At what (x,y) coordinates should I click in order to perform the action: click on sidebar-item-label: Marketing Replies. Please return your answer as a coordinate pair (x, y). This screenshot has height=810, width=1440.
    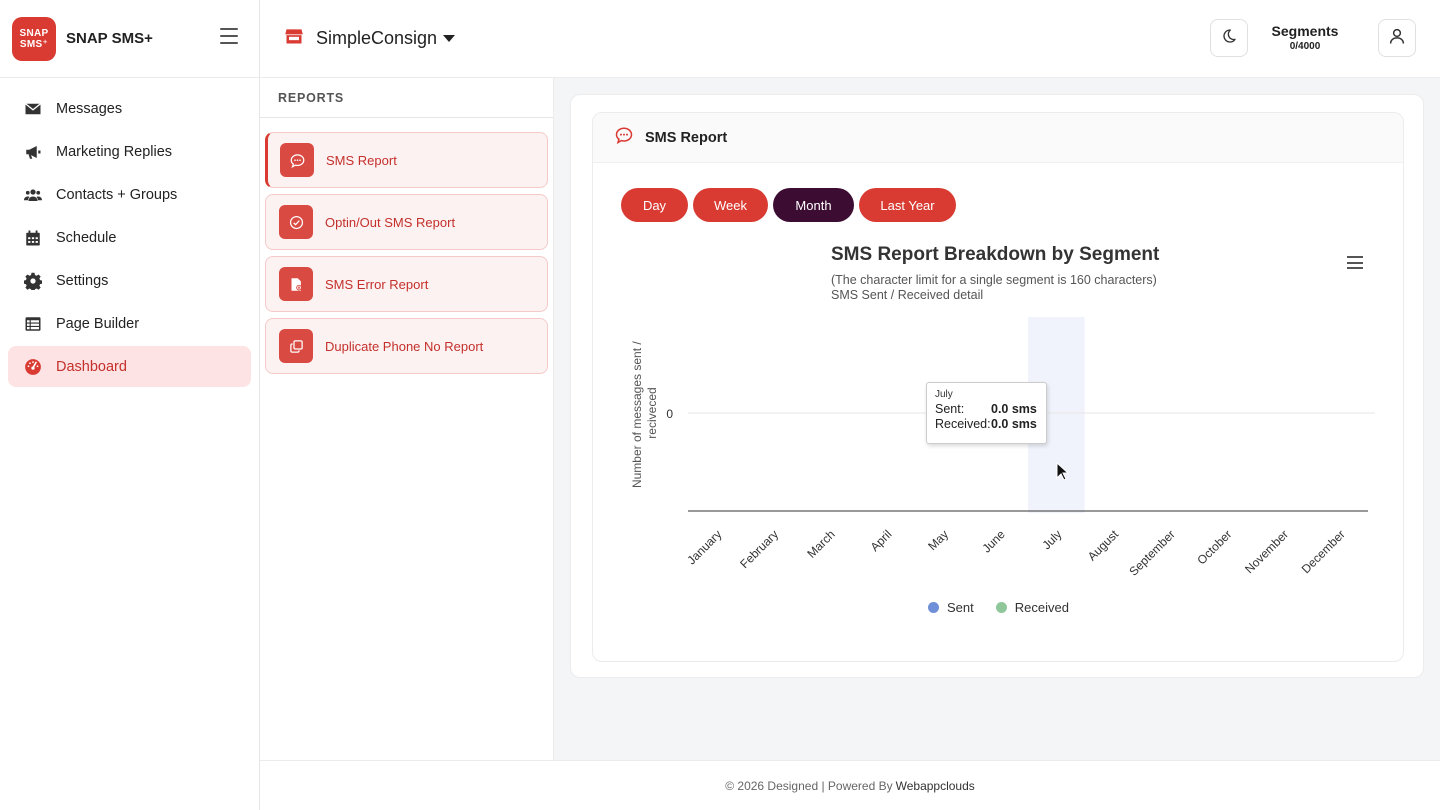
    Looking at the image, I should click on (114, 151).